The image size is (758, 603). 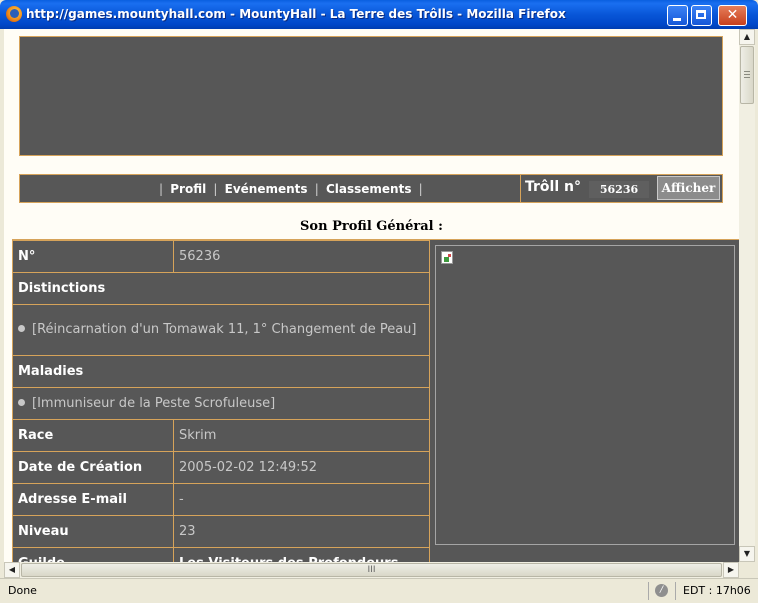 I want to click on firefox-icon, so click(x=14, y=14).